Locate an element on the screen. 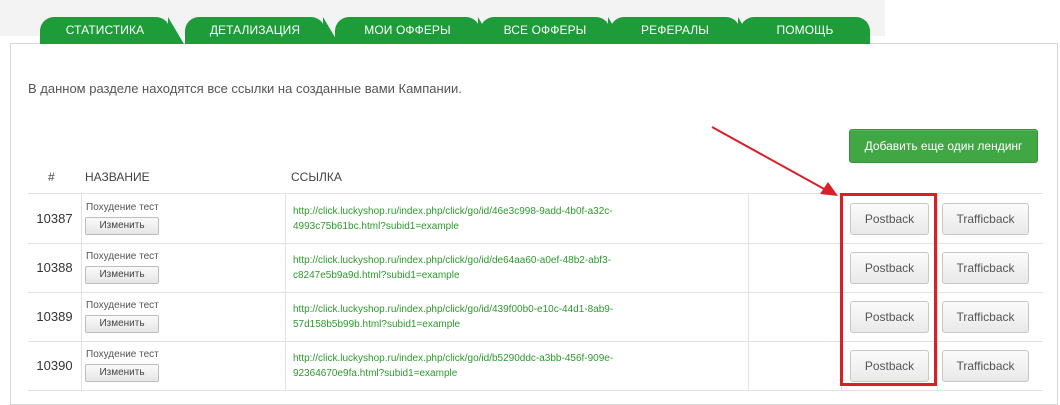 The image size is (1060, 405). tab-help: Помощь is located at coordinates (805, 30).